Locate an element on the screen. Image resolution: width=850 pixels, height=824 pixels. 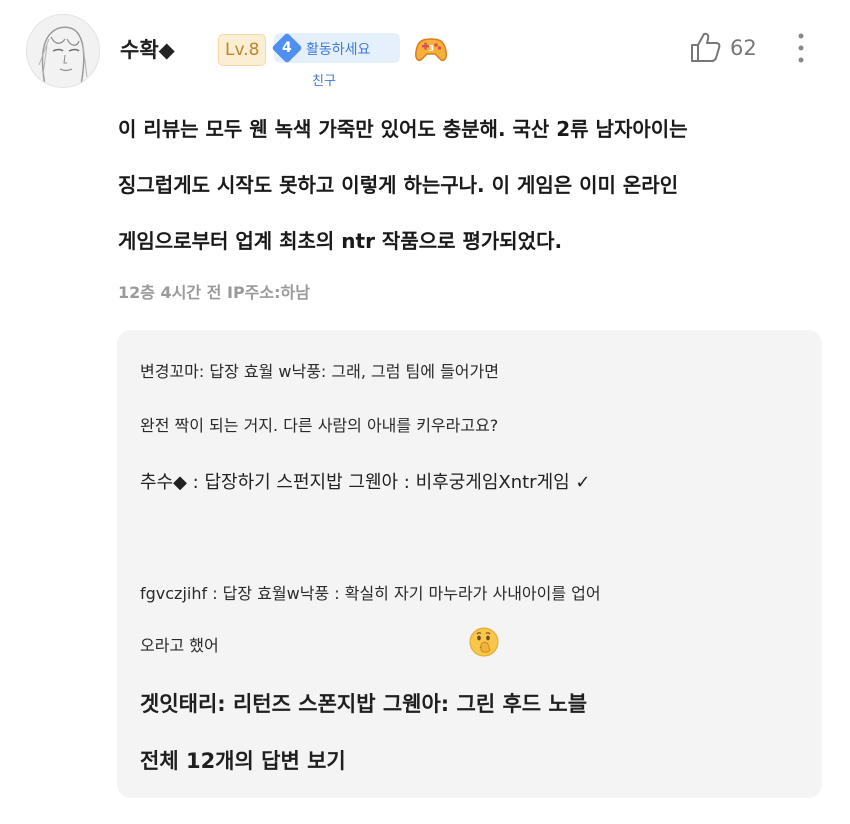
like-count: 62 is located at coordinates (743, 48).